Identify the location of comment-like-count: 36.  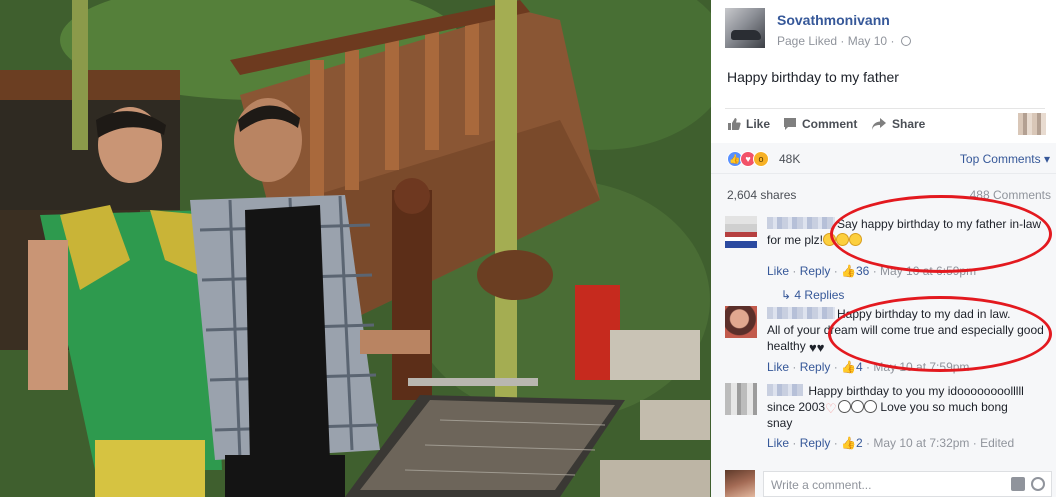
(862, 271).